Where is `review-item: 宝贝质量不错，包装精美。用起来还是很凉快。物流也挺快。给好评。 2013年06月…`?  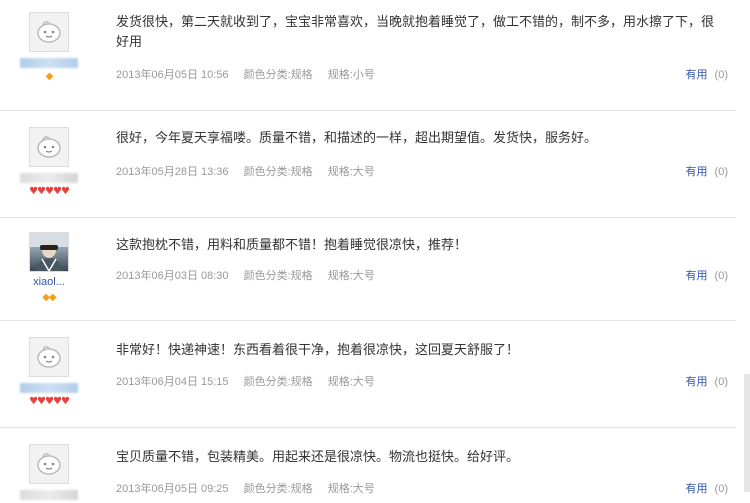 review-item: 宝贝质量不错，包装精美。用起来还是很凉快。物流也挺快。给好评。 2013年06月… is located at coordinates (368, 465).